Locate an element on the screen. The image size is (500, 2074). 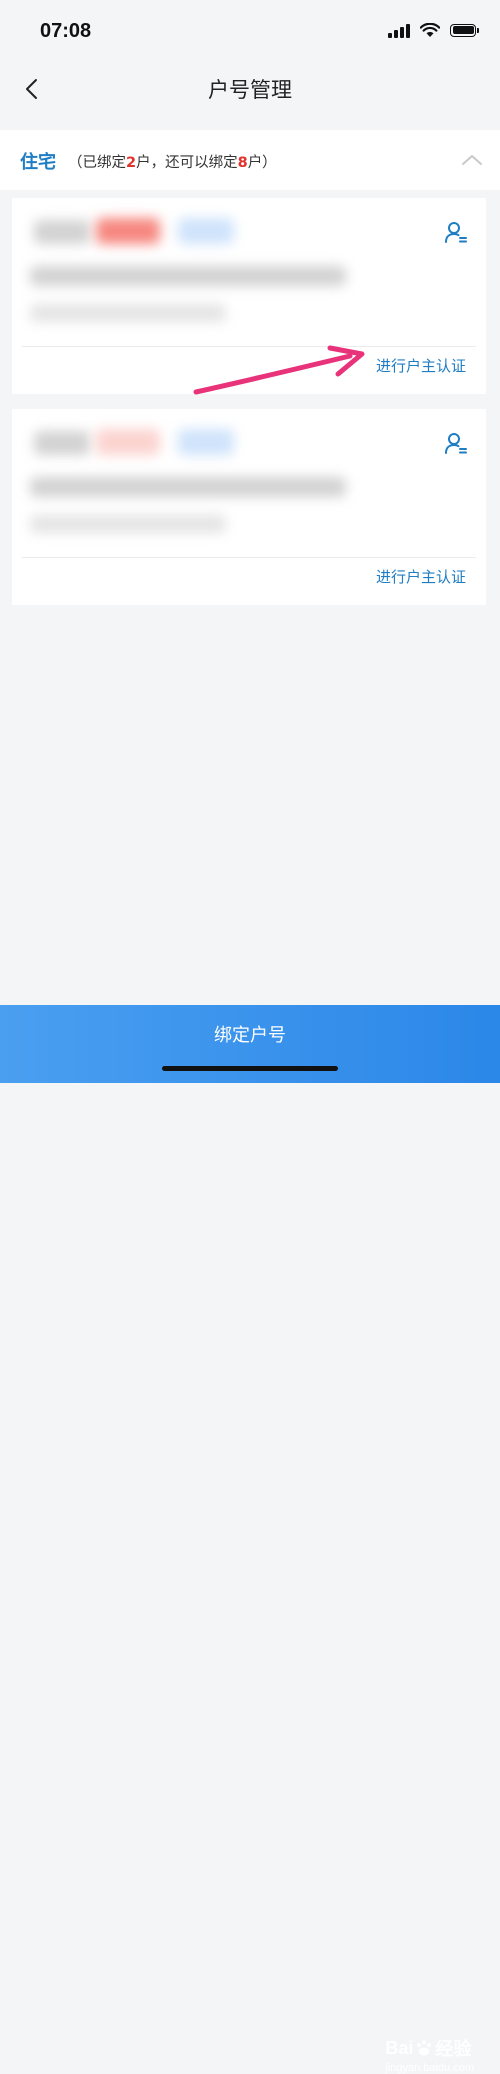
baidu-jingyan-watermark: Bai 经验 jingyan.baidu.com is located at coordinates (429, 2054).